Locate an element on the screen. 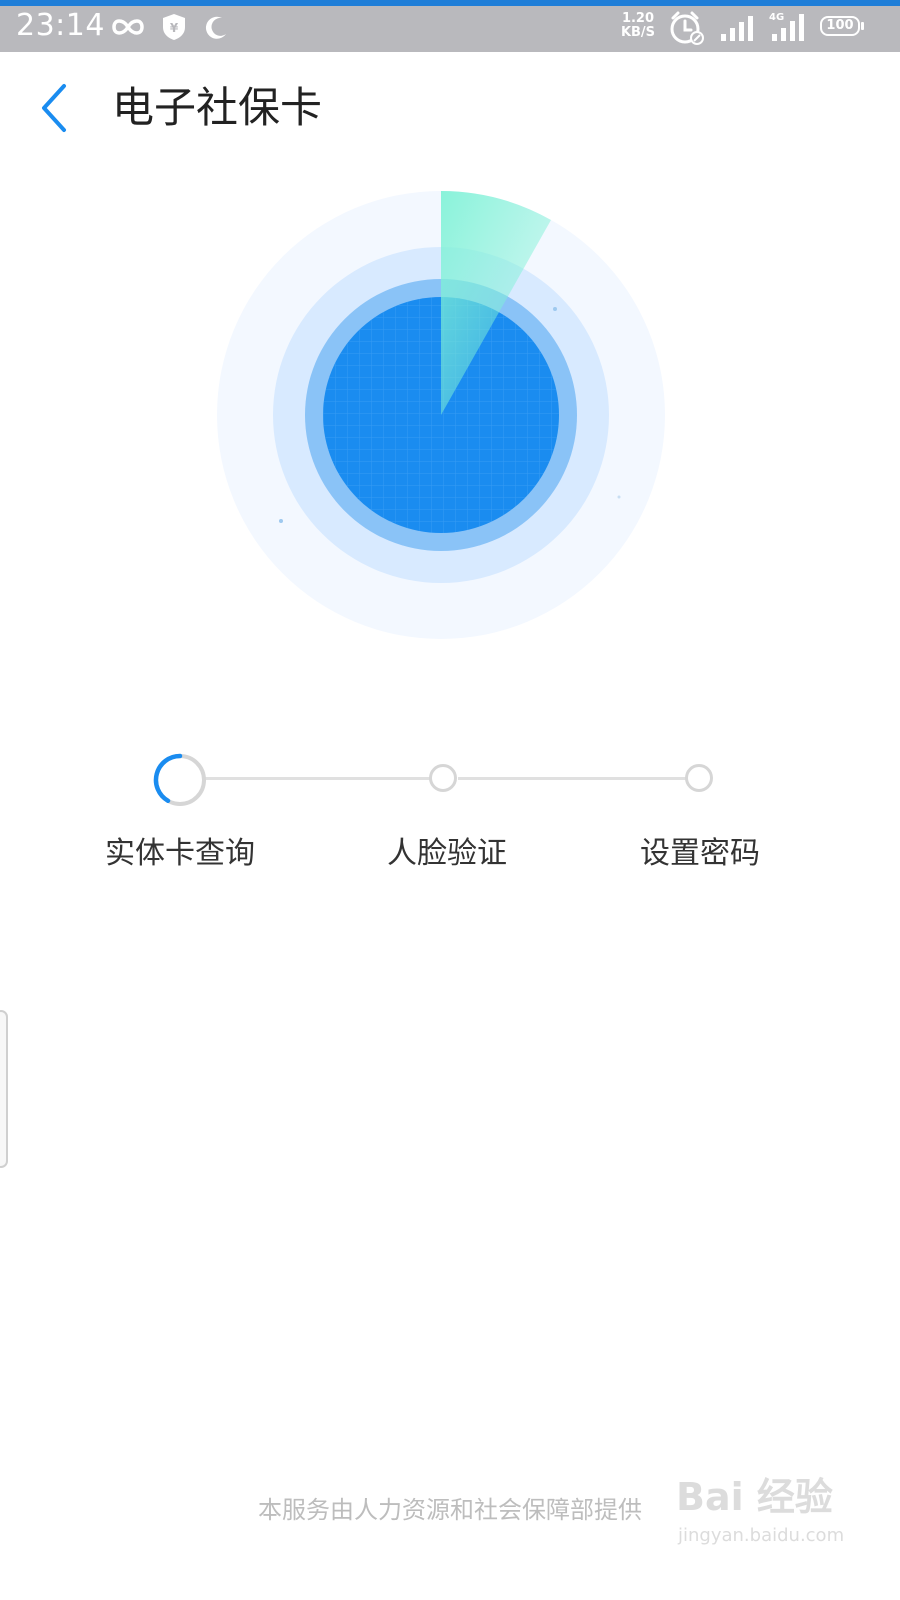 The image size is (900, 1600). watermark: Bai 经验 jingyan.baidu.com is located at coordinates (761, 1515).